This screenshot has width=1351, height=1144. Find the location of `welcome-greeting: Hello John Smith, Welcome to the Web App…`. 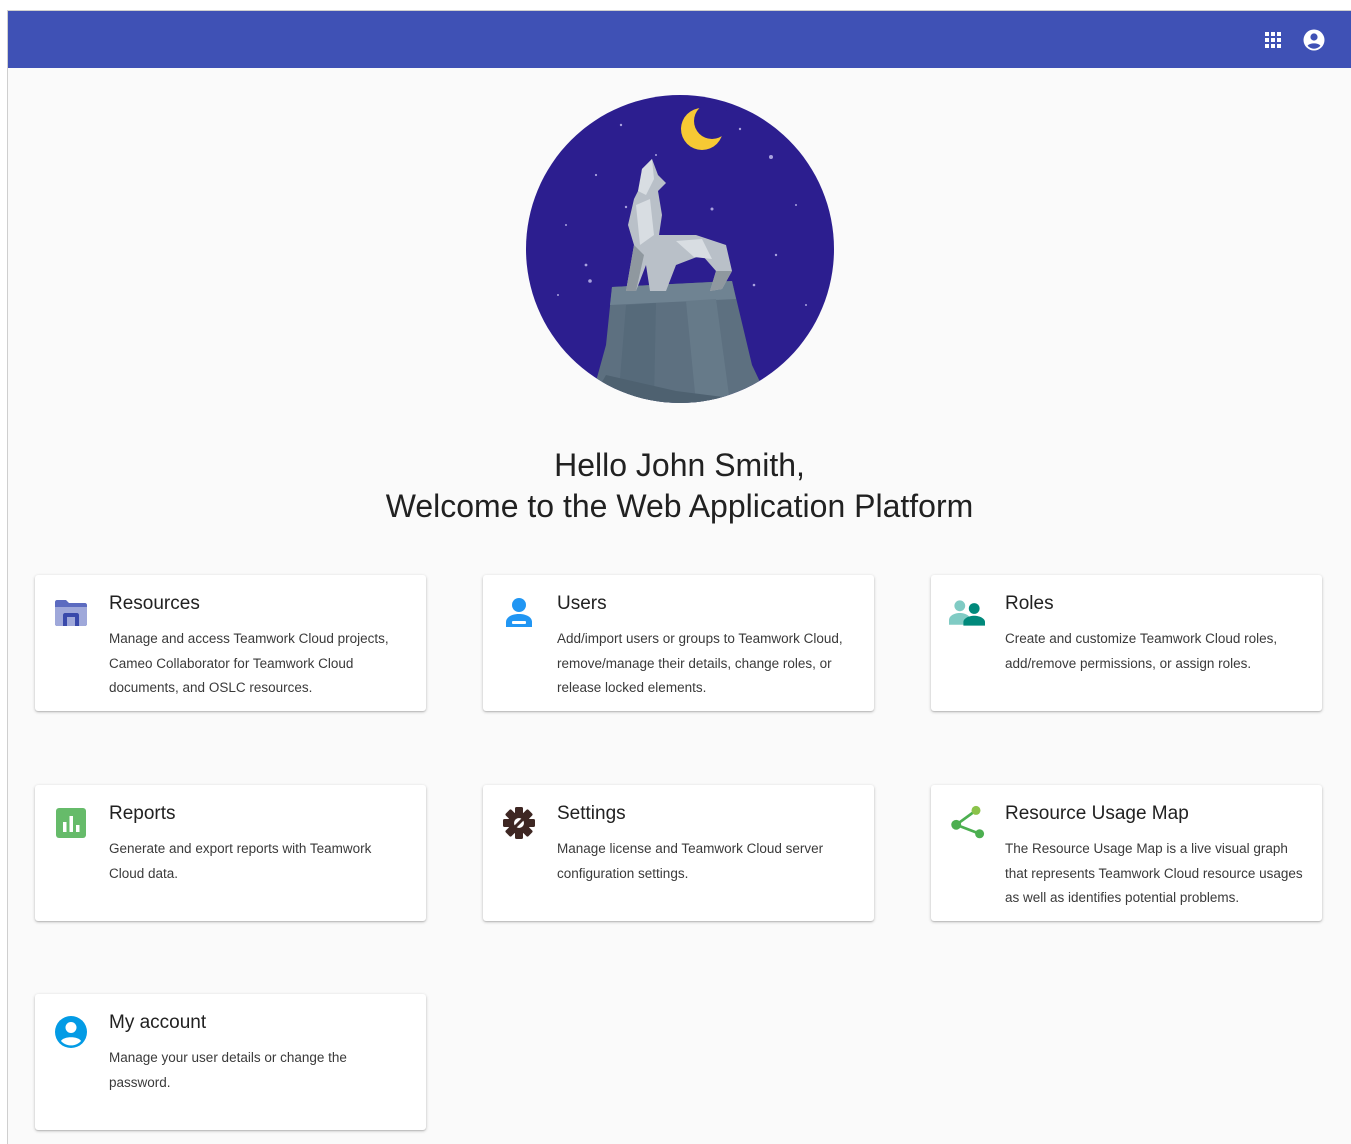

welcome-greeting: Hello John Smith, Welcome to the Web App… is located at coordinates (679, 486).